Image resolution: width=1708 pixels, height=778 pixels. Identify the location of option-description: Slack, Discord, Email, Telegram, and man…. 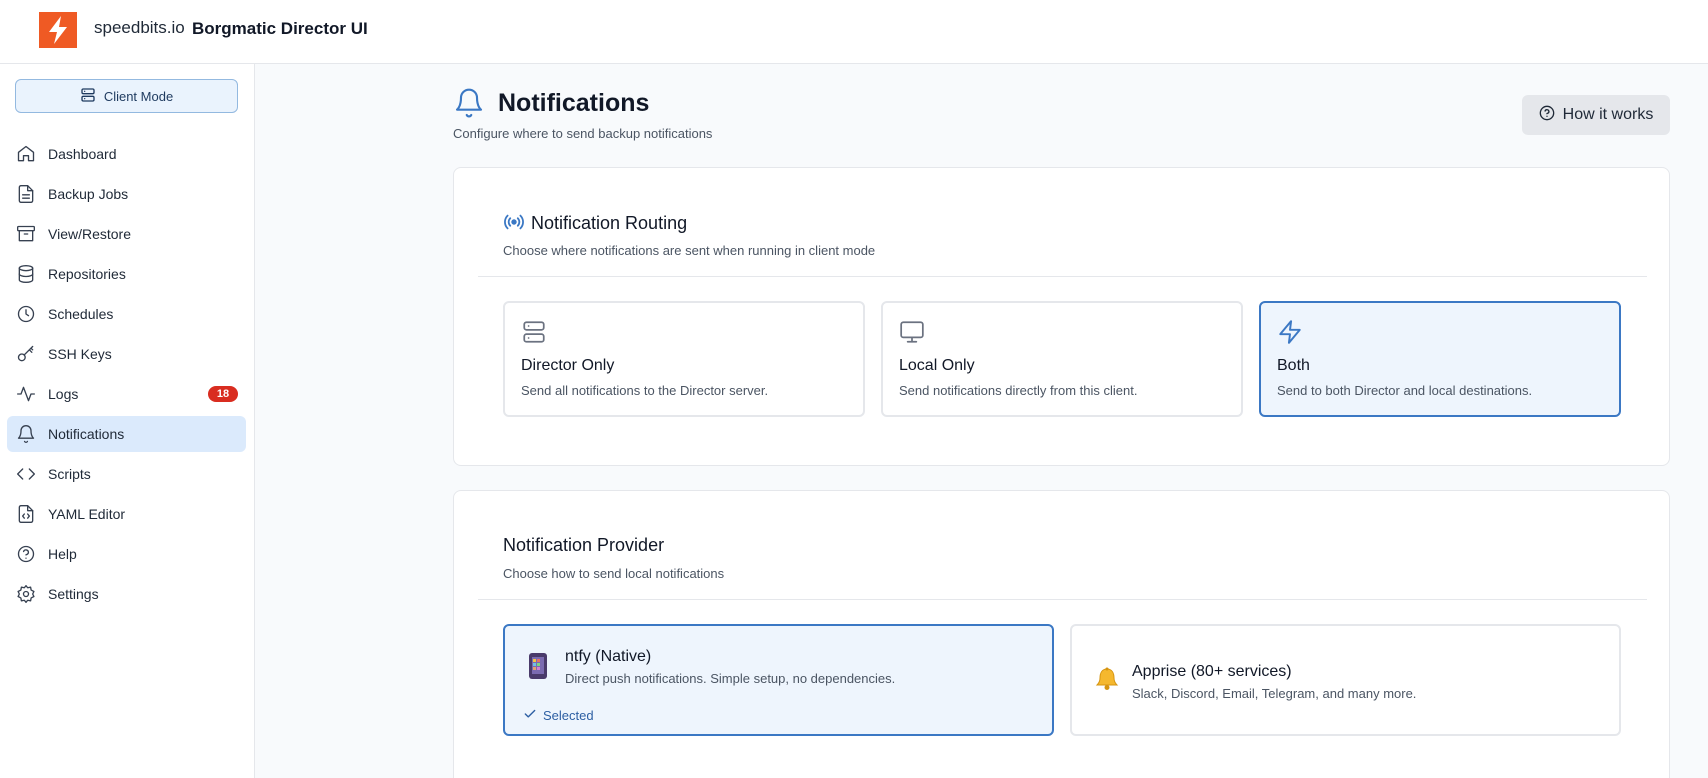
(1274, 693).